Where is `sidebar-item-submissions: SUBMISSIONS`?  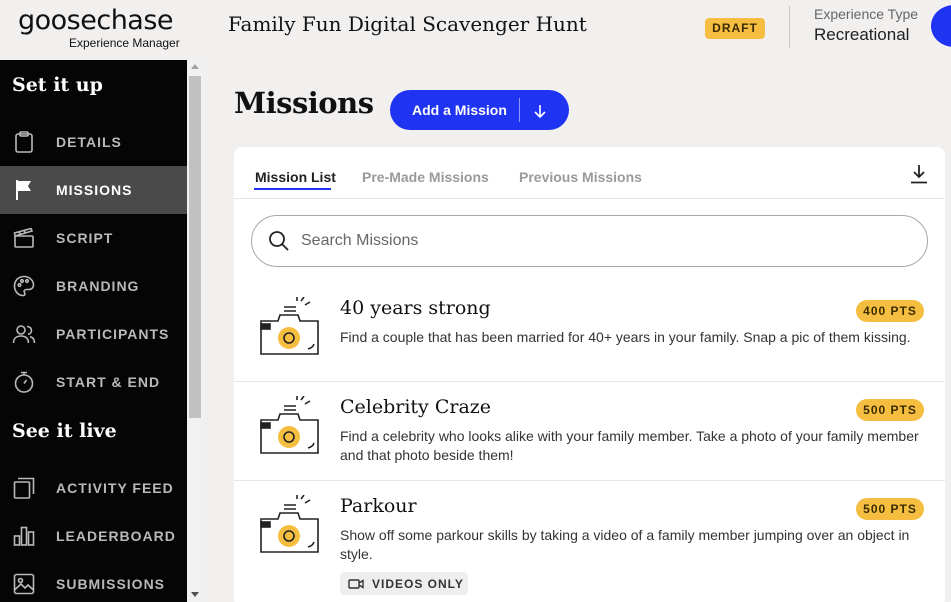 sidebar-item-submissions: SUBMISSIONS is located at coordinates (93, 581).